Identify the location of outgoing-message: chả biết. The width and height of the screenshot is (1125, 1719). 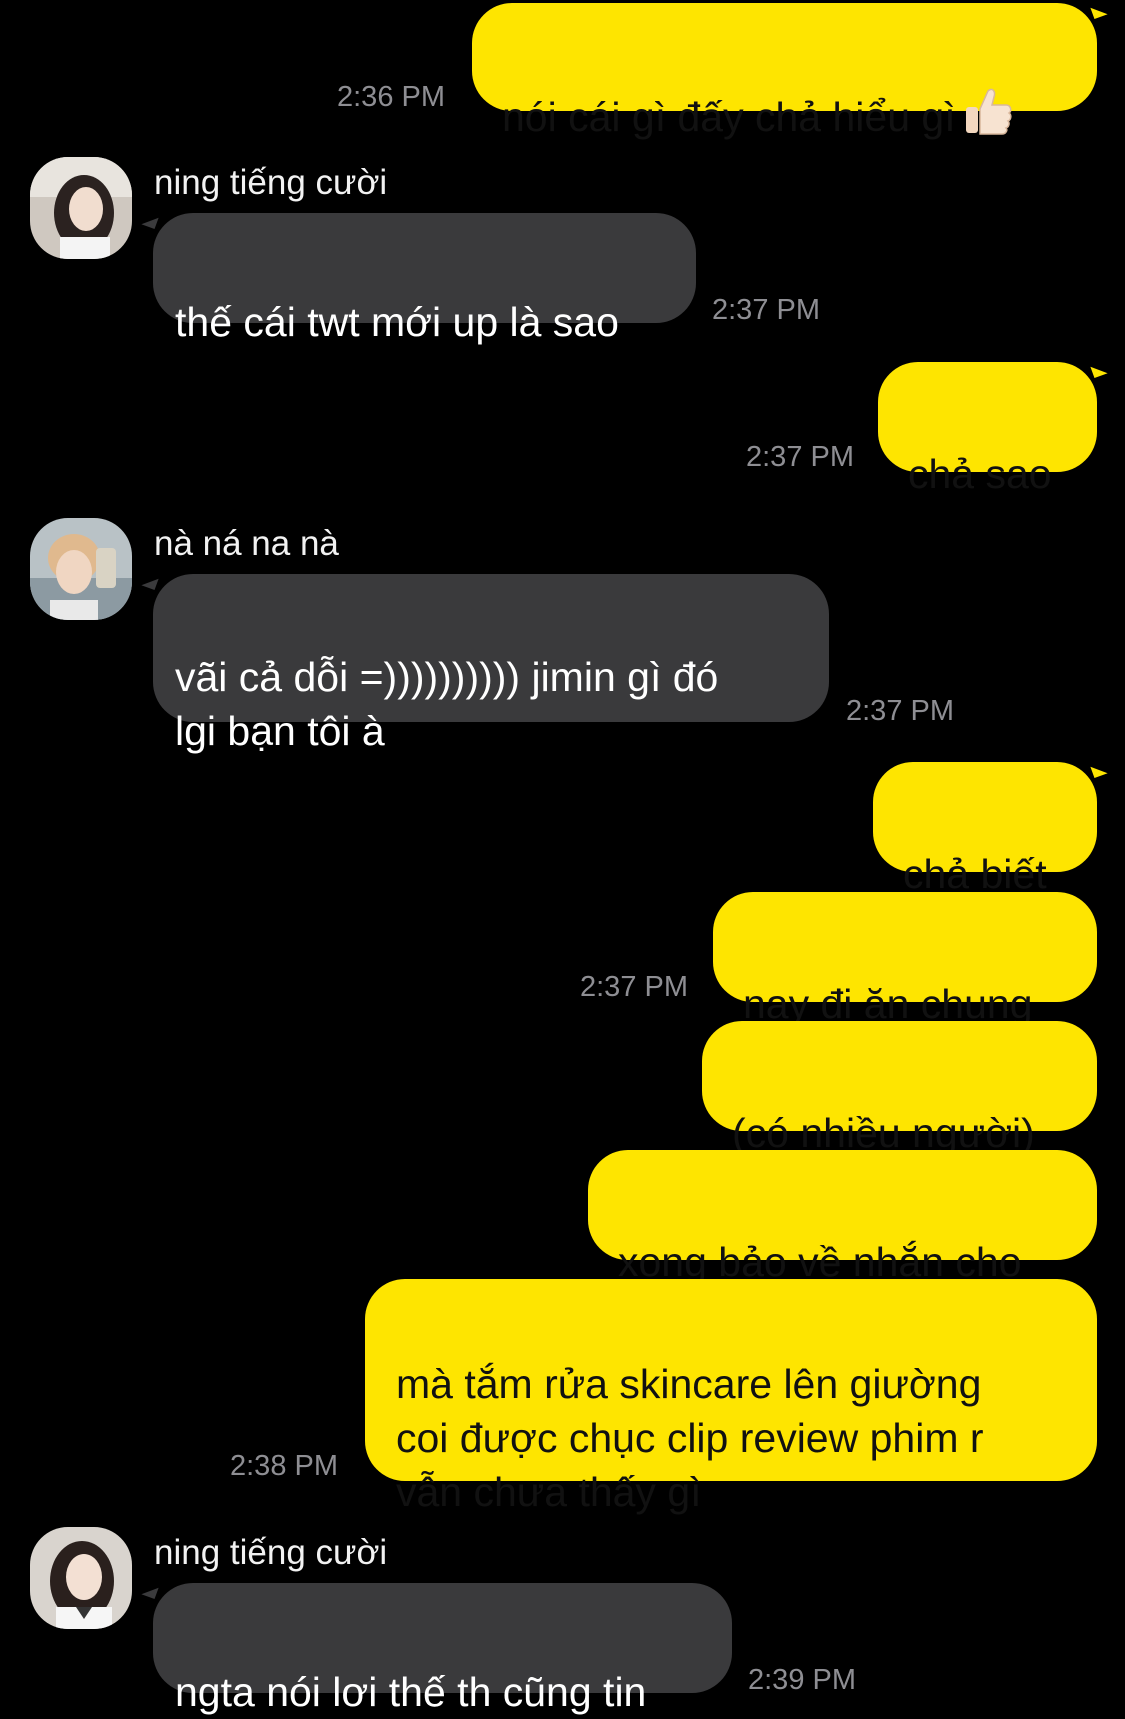
(985, 829).